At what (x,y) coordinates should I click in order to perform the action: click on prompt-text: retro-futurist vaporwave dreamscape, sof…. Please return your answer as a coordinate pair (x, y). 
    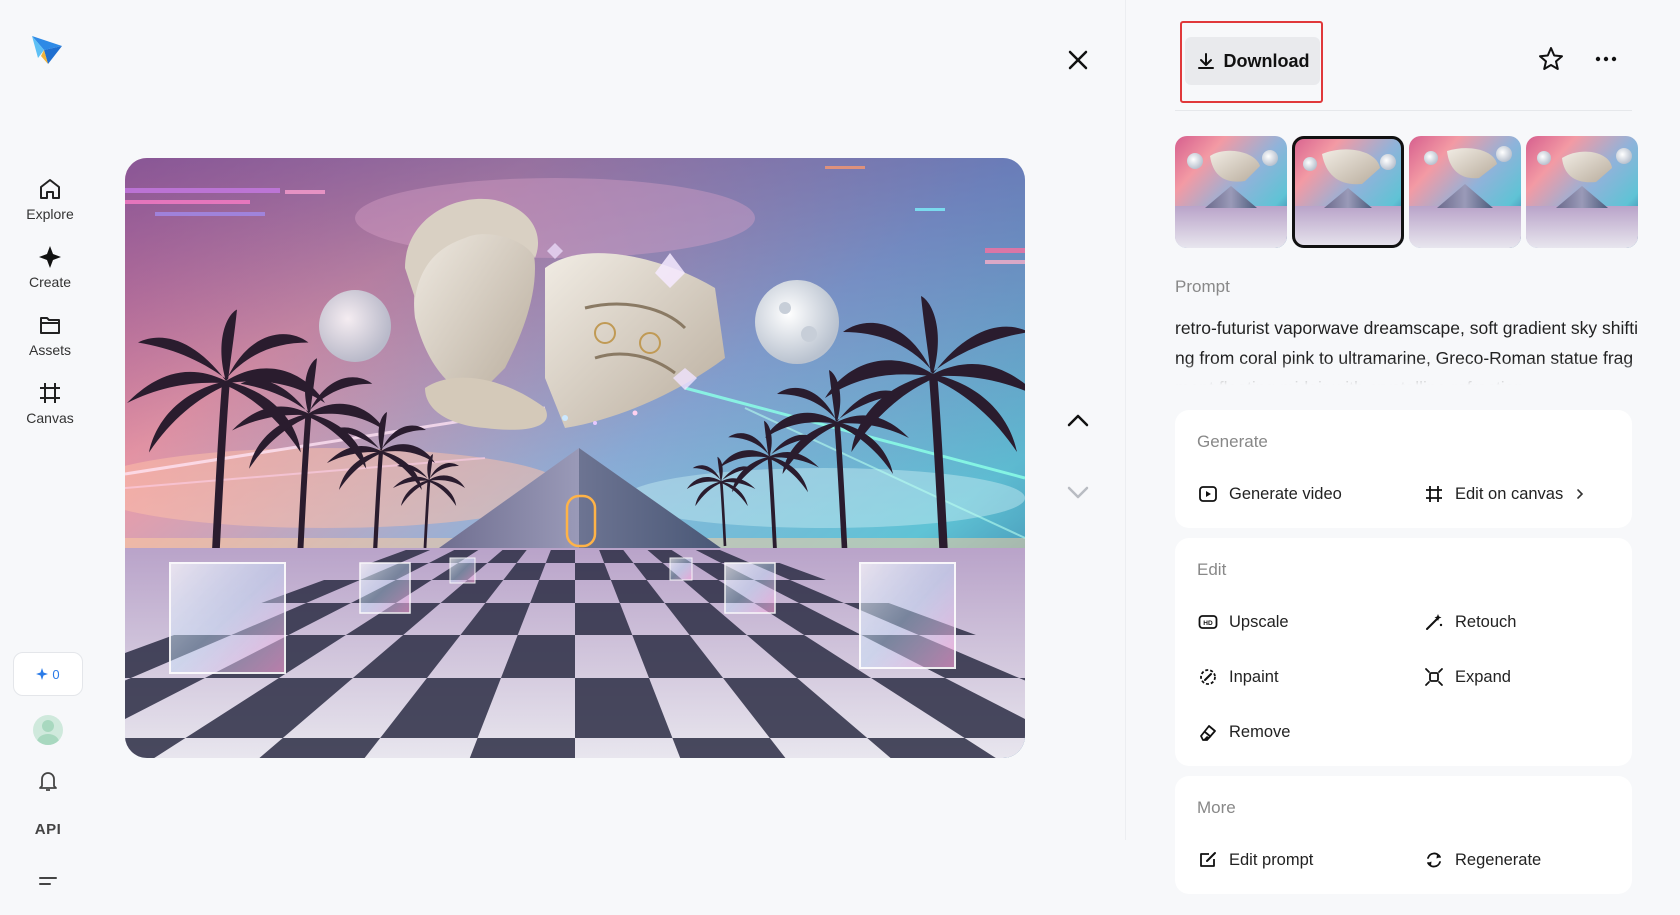
    Looking at the image, I should click on (1406, 351).